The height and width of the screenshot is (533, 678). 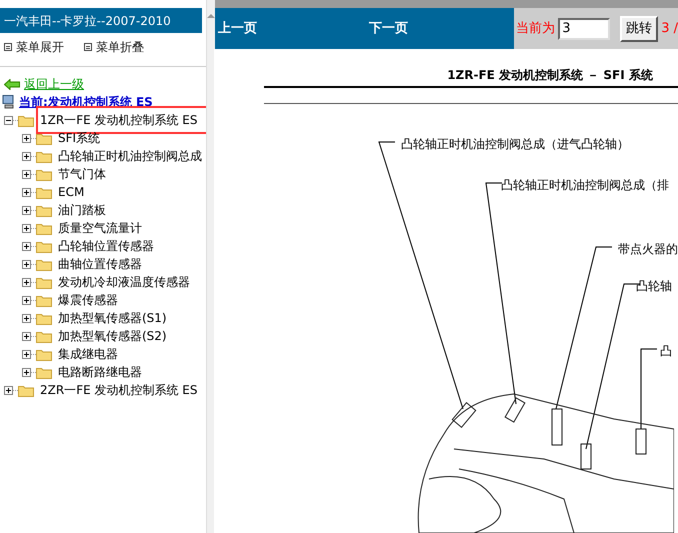 What do you see at coordinates (648, 249) in the screenshot?
I see `callout-label: 带点火器的` at bounding box center [648, 249].